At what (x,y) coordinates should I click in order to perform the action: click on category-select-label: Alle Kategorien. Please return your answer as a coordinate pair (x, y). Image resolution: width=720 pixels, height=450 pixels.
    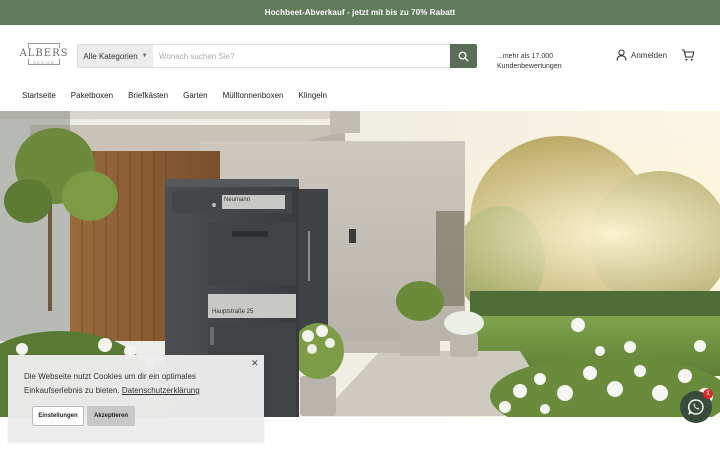
    Looking at the image, I should click on (110, 56).